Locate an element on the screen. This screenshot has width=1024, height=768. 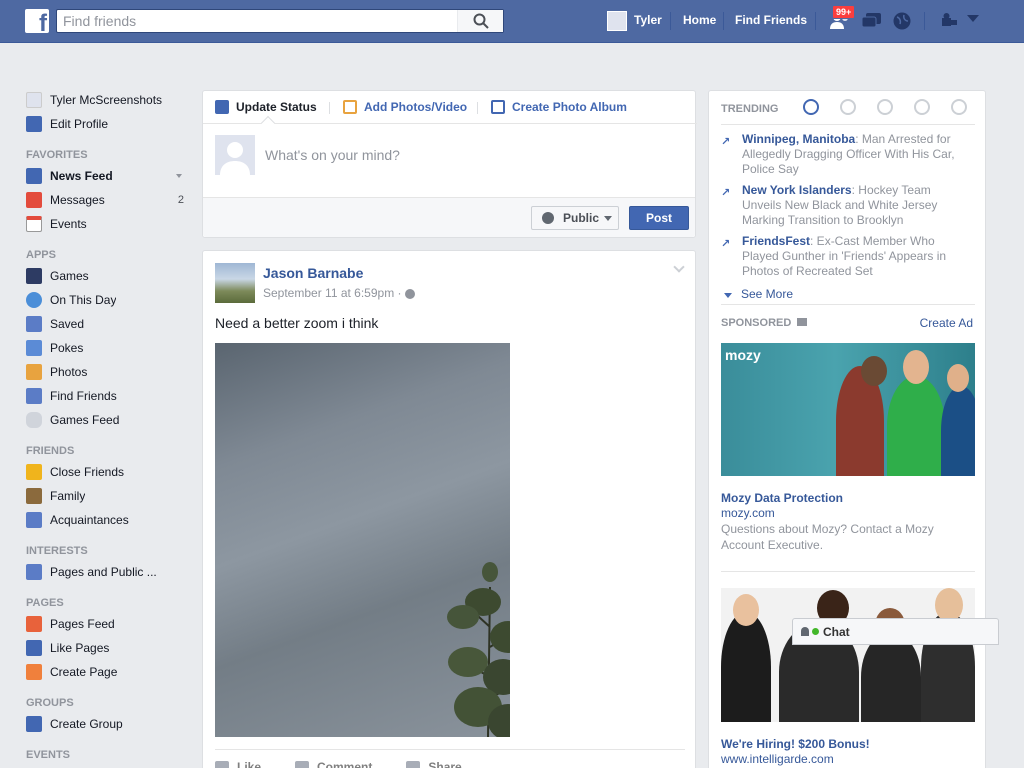
post-timestamp: September 11 at 6:59pm · is located at coordinates (339, 293).